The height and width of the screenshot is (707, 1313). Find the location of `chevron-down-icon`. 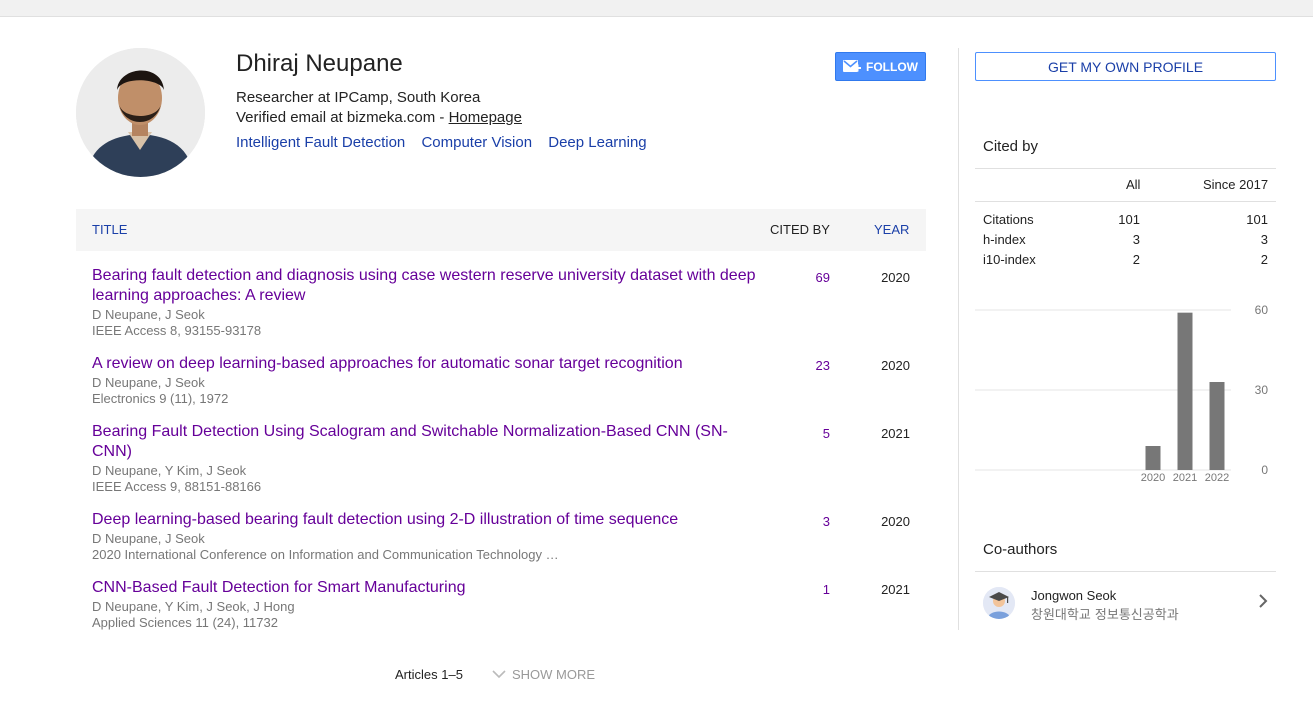

chevron-down-icon is located at coordinates (499, 674).